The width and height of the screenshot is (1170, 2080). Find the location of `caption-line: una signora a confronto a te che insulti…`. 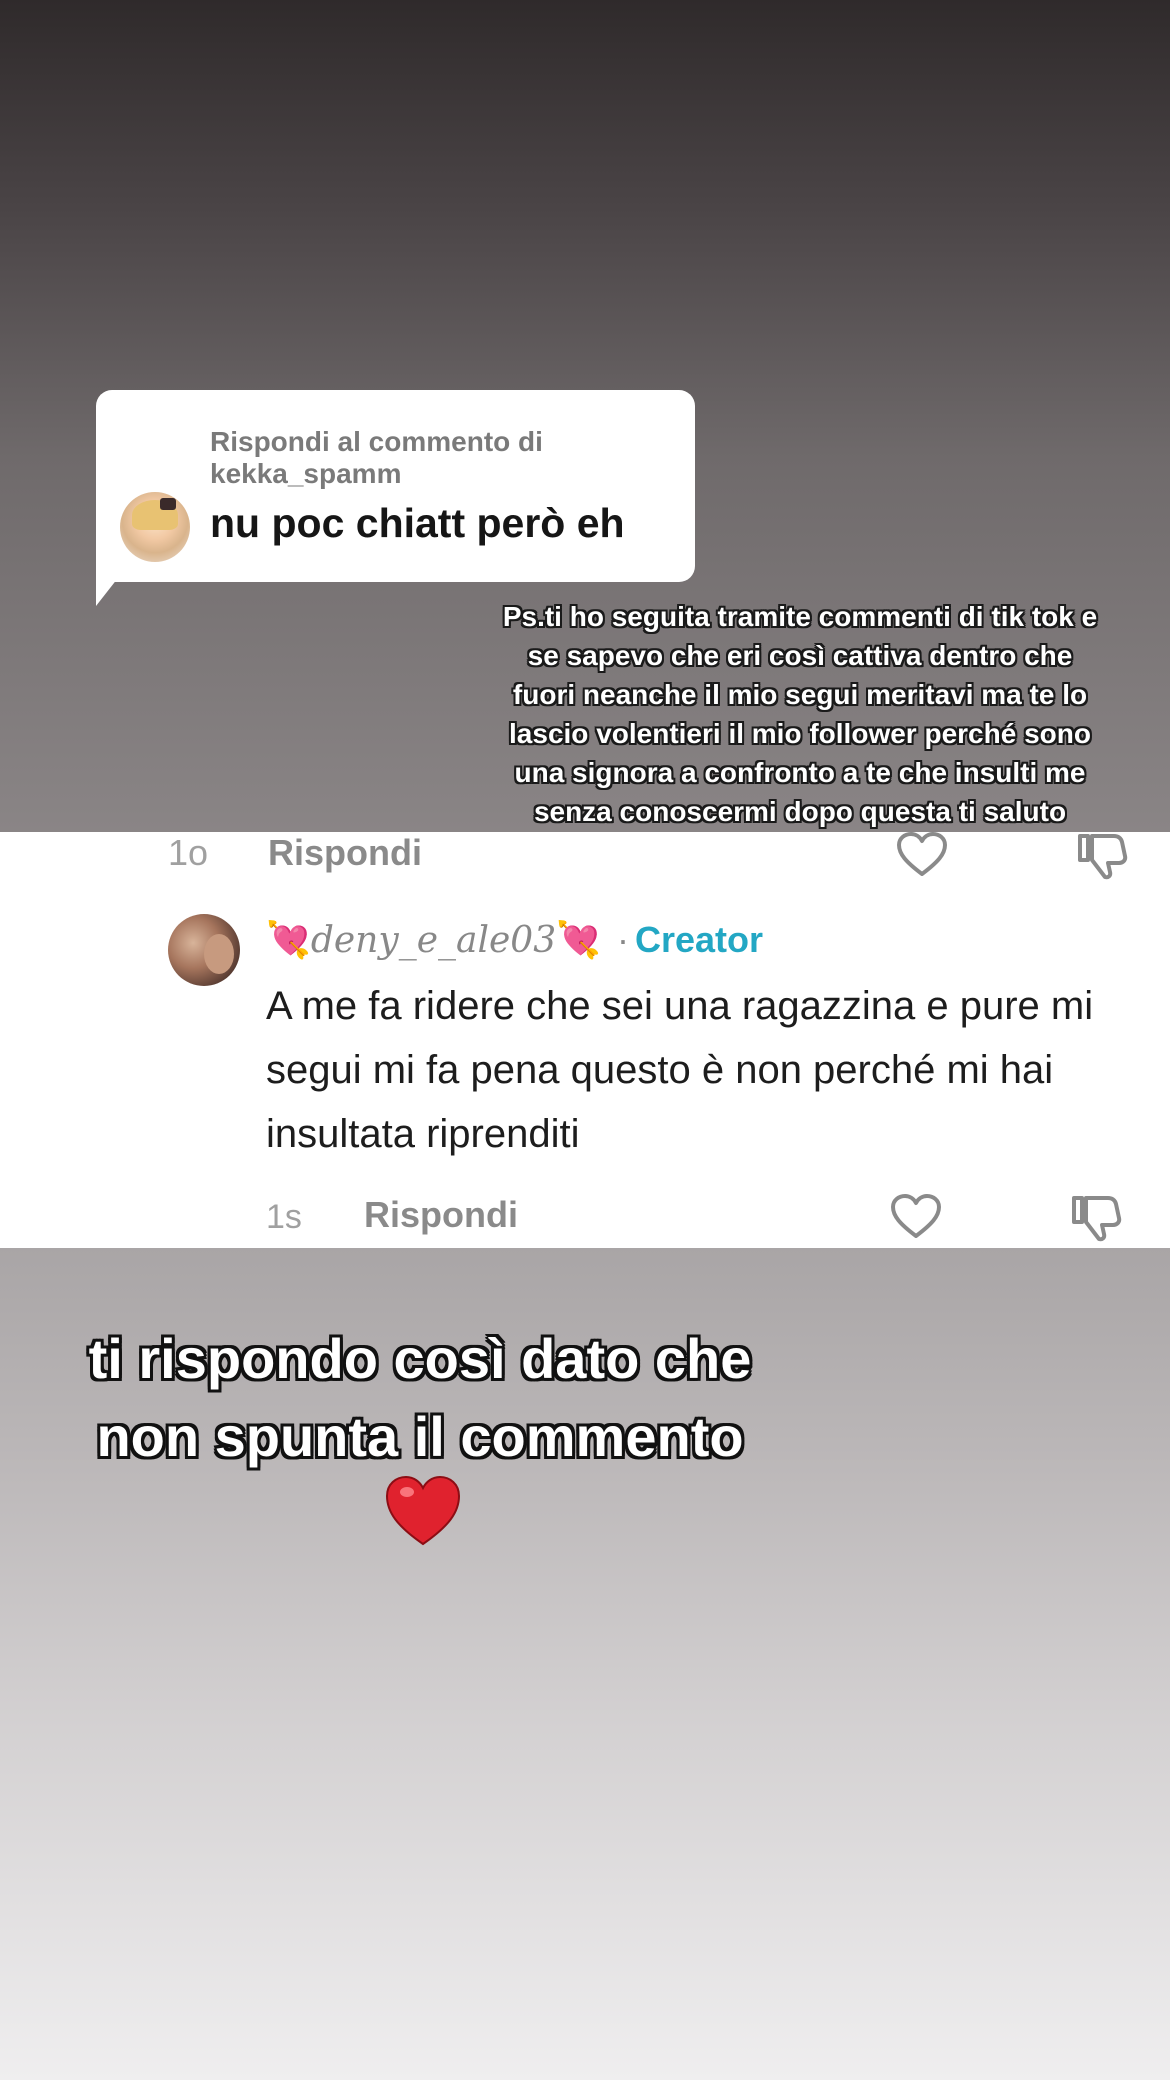

caption-line: una signora a confronto a te che insulti… is located at coordinates (800, 772).